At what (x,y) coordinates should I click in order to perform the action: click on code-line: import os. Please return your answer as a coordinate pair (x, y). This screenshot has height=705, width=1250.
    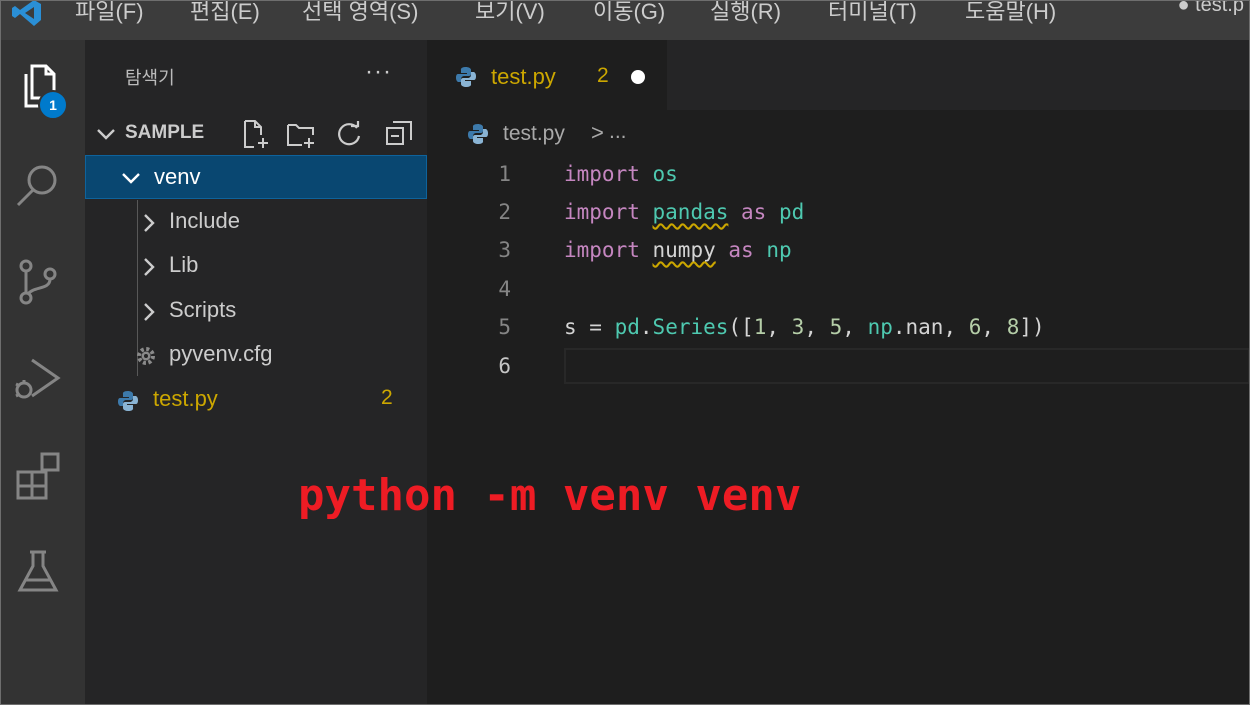
    Looking at the image, I should click on (621, 174).